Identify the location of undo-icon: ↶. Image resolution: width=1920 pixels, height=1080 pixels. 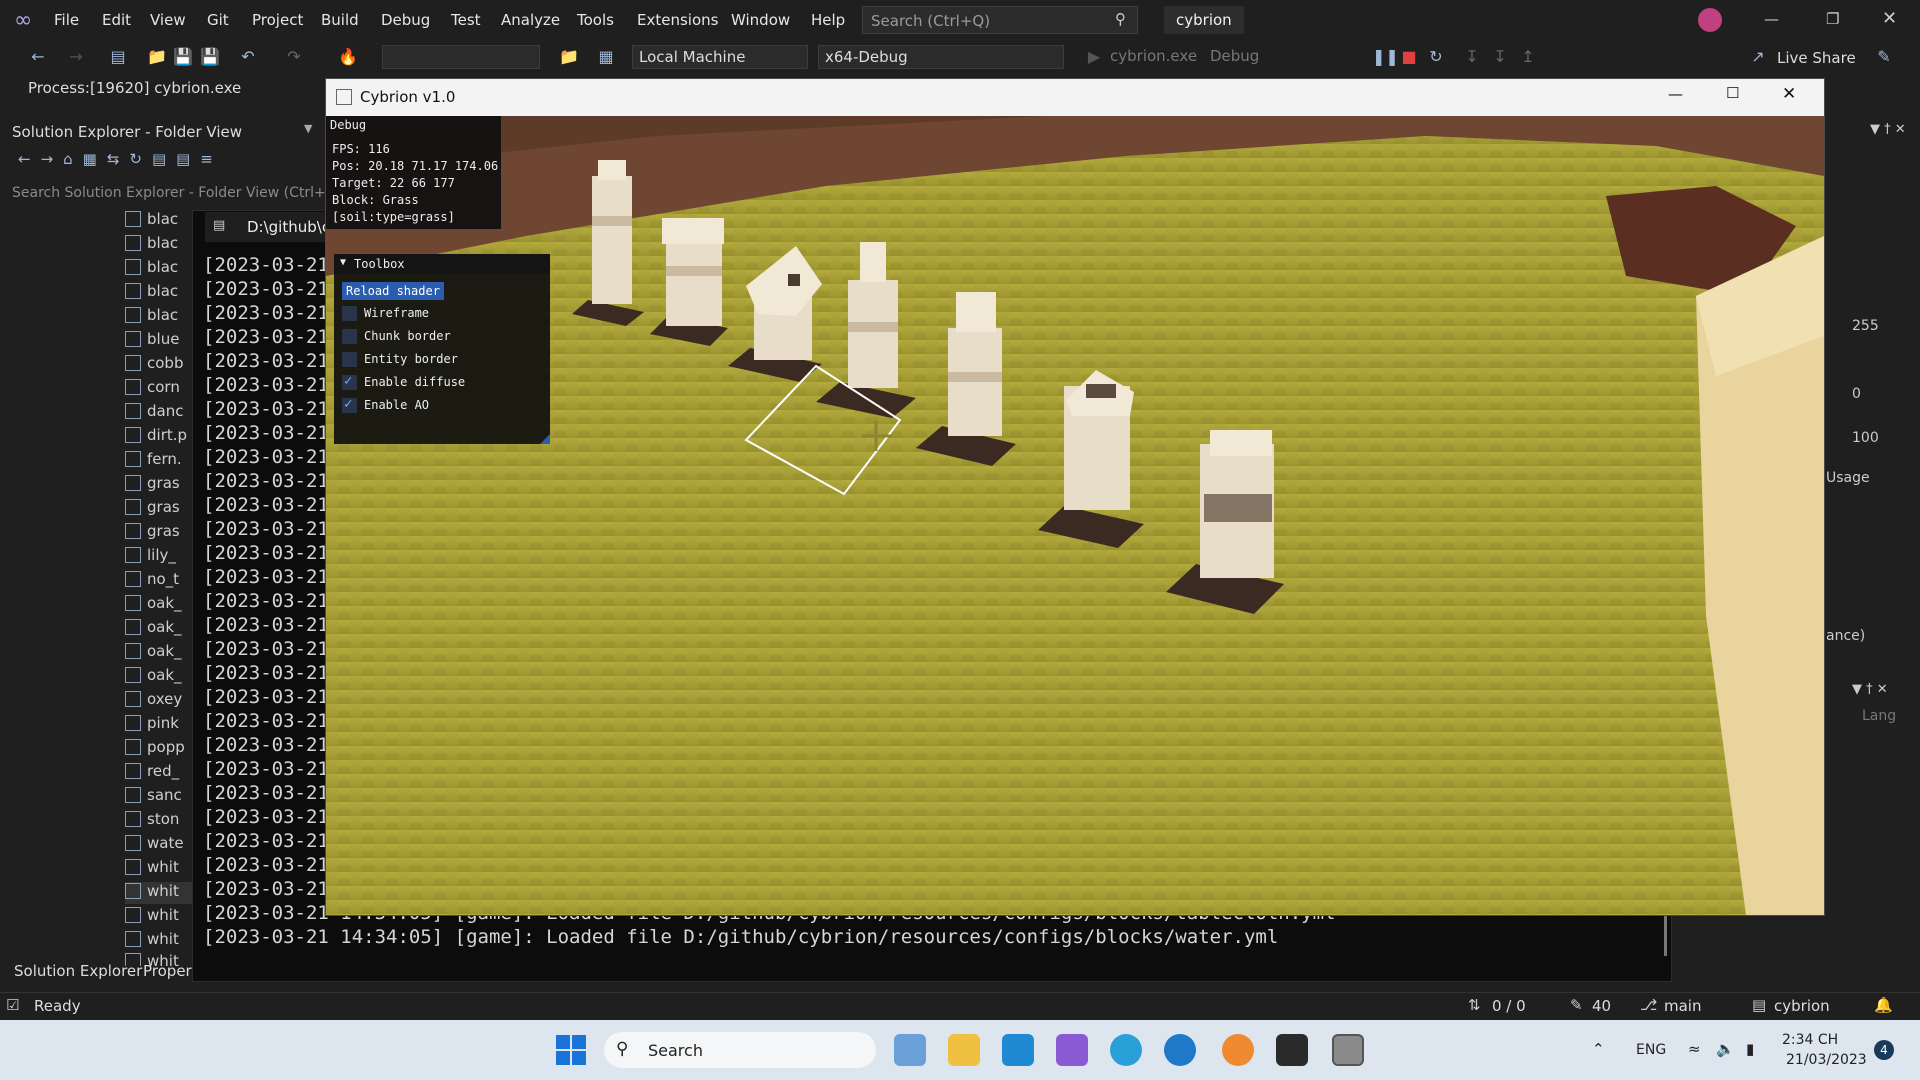
(248, 57).